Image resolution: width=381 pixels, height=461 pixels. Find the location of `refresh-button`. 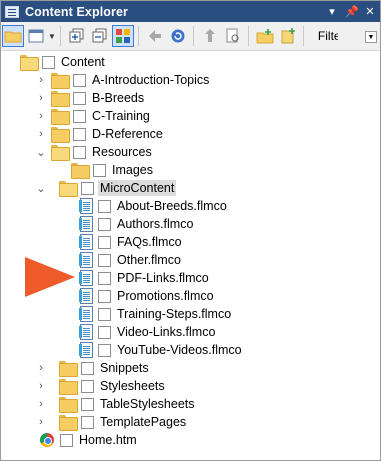

refresh-button is located at coordinates (178, 36).